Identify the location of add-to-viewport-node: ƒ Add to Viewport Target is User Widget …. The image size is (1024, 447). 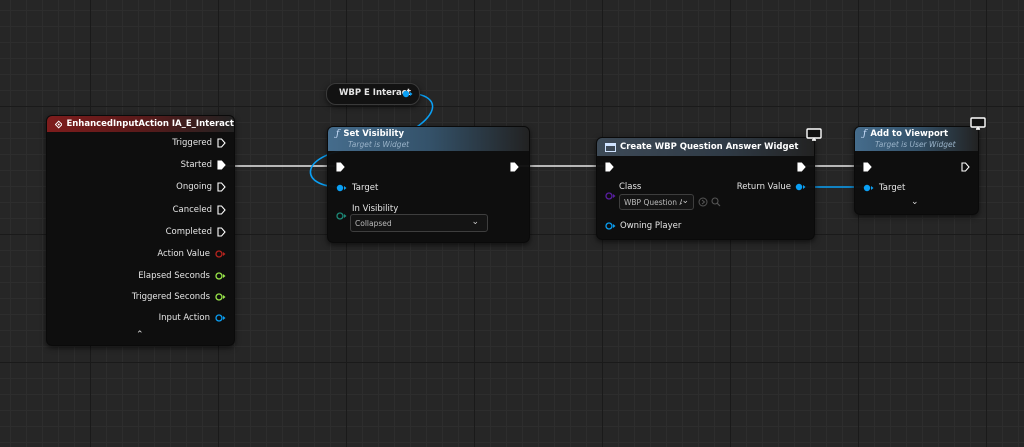
(920, 166).